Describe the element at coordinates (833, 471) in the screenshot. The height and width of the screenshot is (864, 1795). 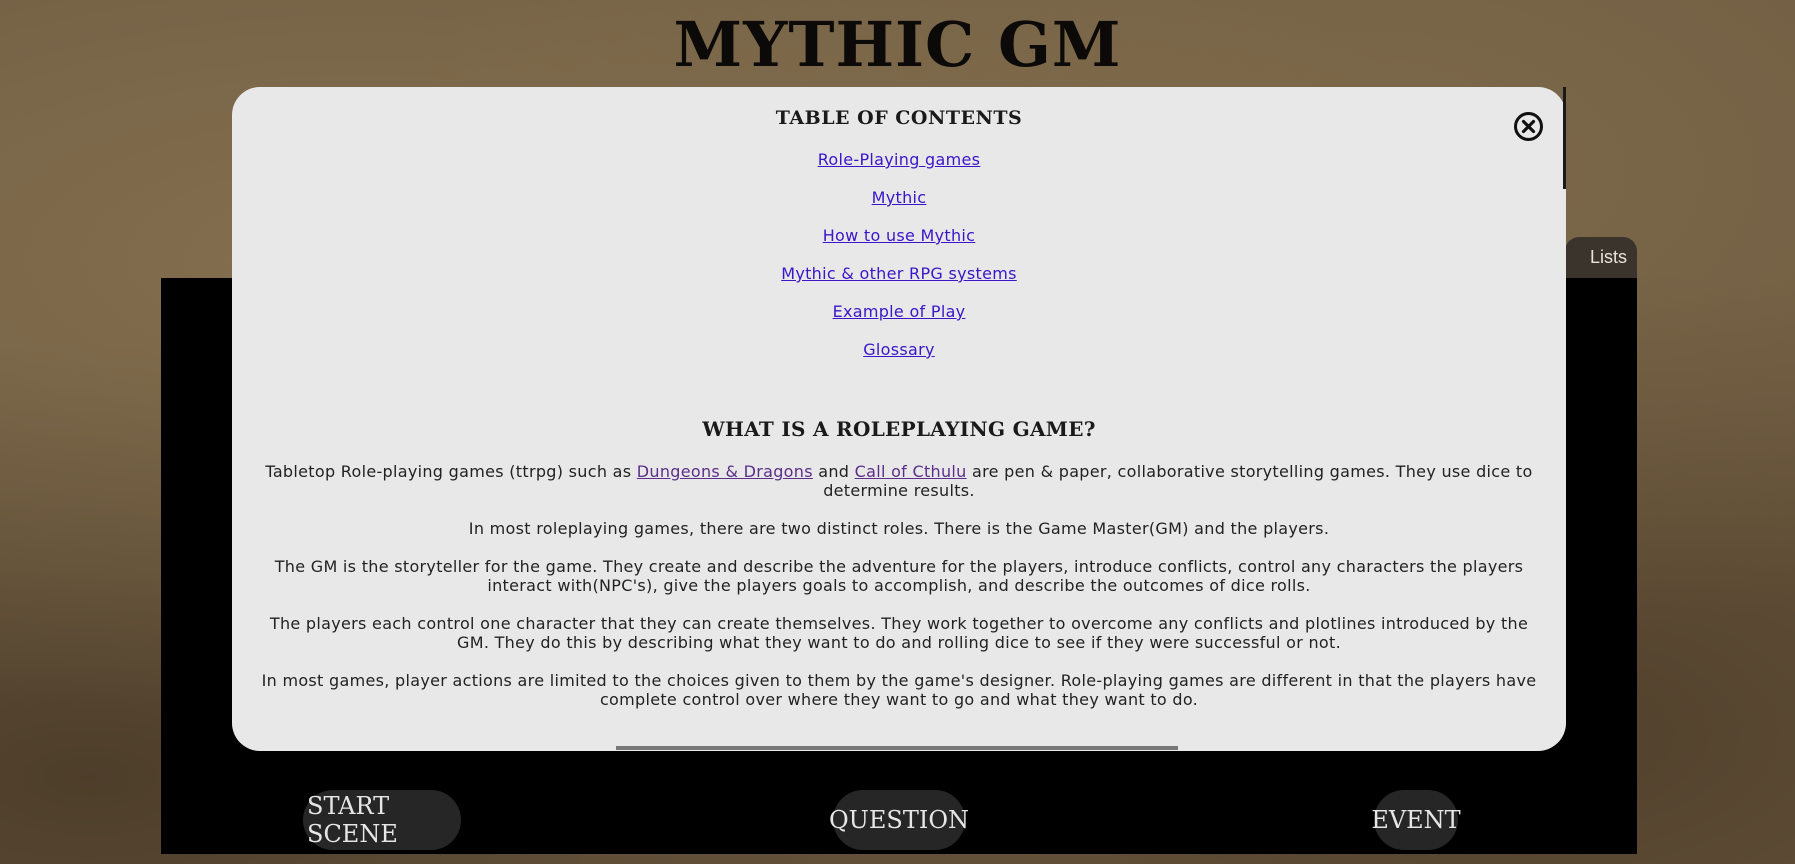
I see `paragraph-text: and` at that location.